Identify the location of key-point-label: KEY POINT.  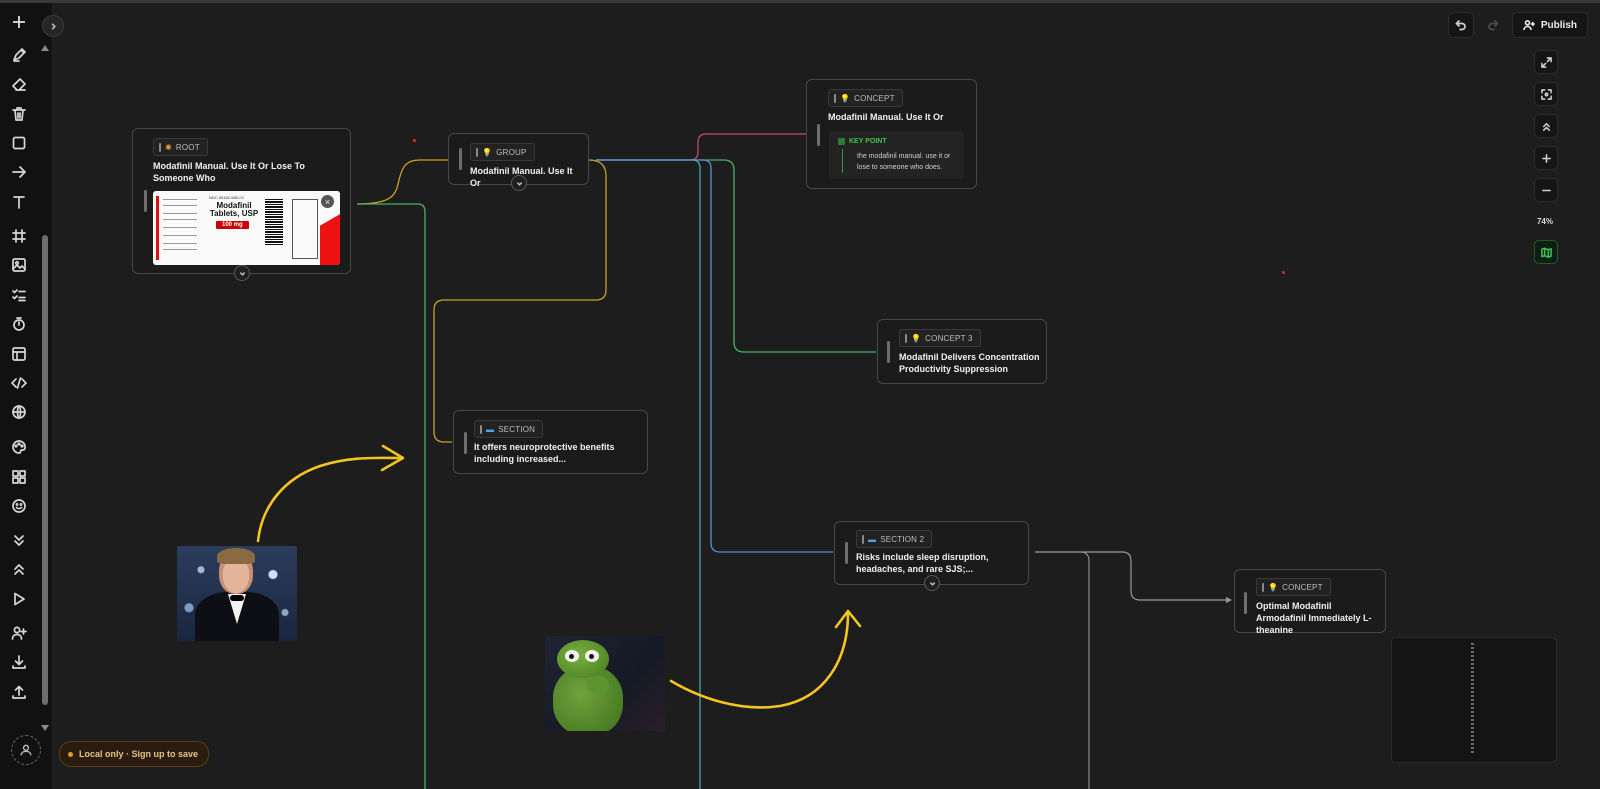
(862, 141).